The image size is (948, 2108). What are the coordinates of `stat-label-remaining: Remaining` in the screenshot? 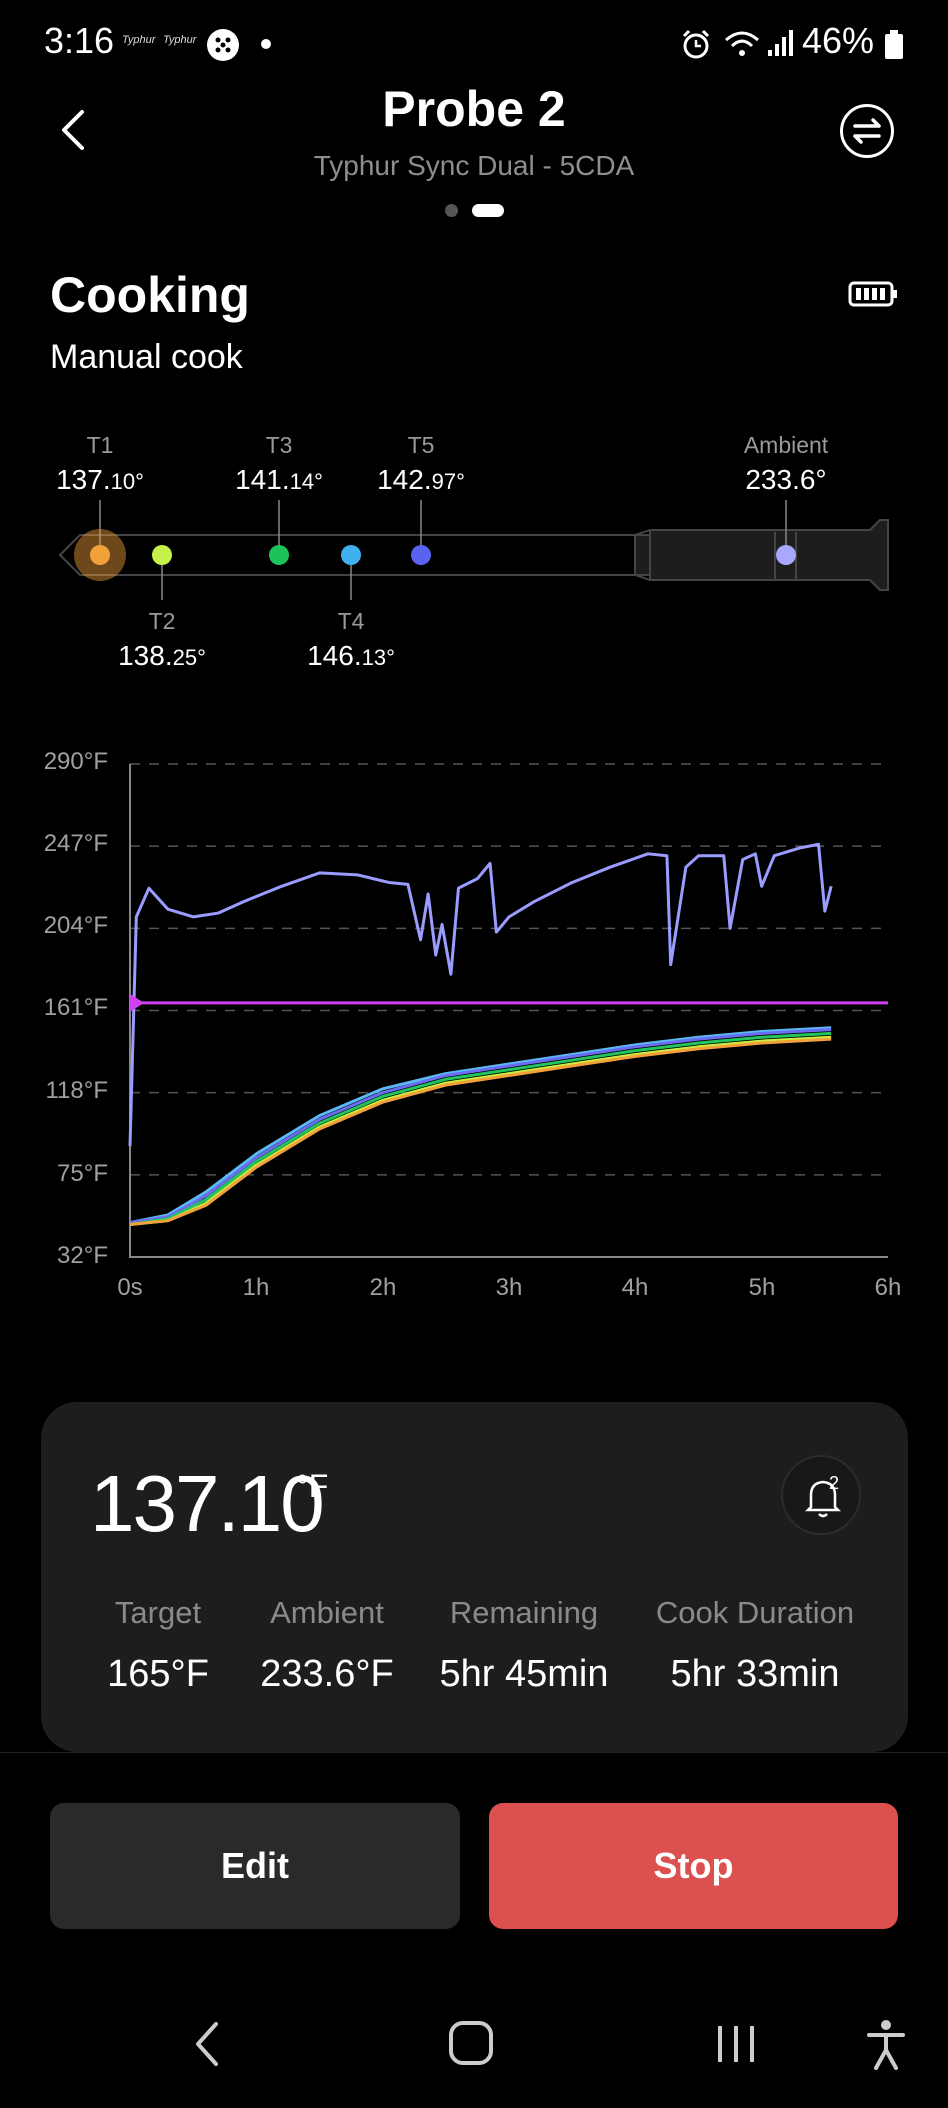 It's located at (524, 1612).